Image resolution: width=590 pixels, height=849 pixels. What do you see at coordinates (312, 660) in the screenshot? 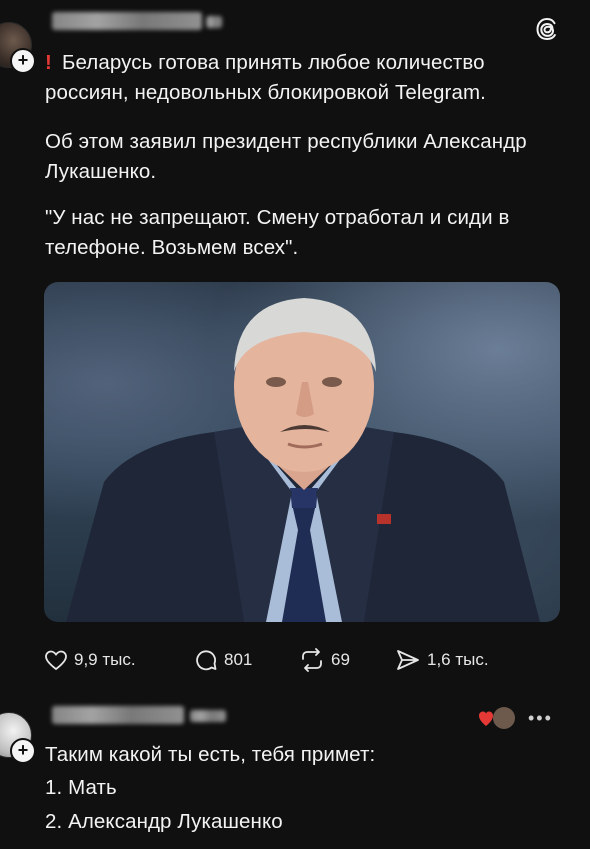
I see `repost-icon` at bounding box center [312, 660].